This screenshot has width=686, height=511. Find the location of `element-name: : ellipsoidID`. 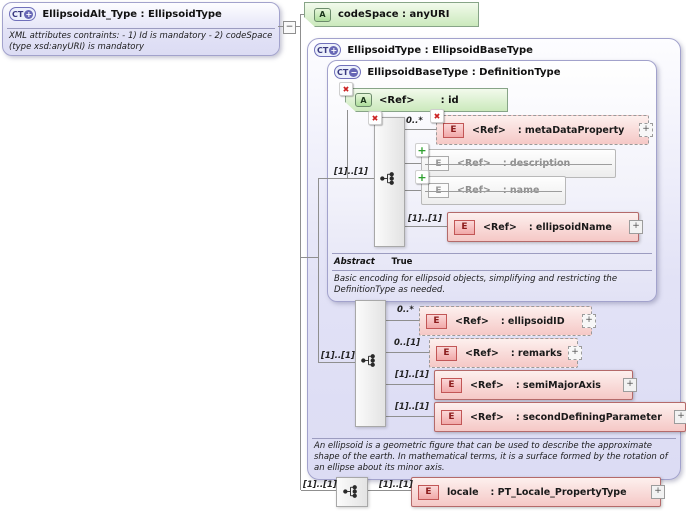

element-name: : ellipsoidID is located at coordinates (532, 321).